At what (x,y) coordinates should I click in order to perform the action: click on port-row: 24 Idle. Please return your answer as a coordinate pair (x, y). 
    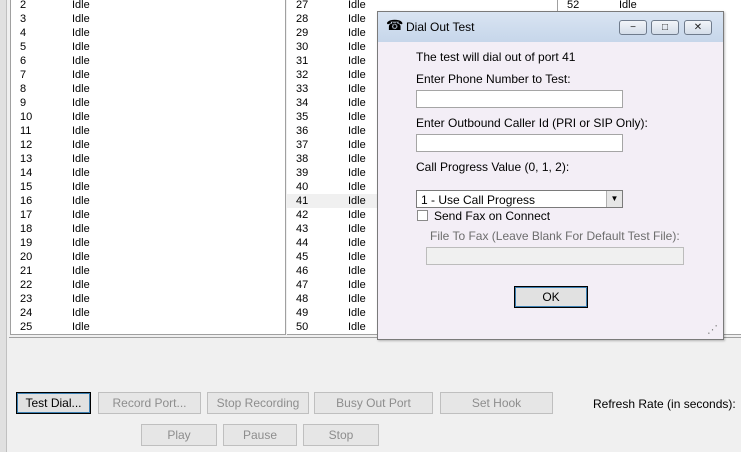
    Looking at the image, I should click on (148, 313).